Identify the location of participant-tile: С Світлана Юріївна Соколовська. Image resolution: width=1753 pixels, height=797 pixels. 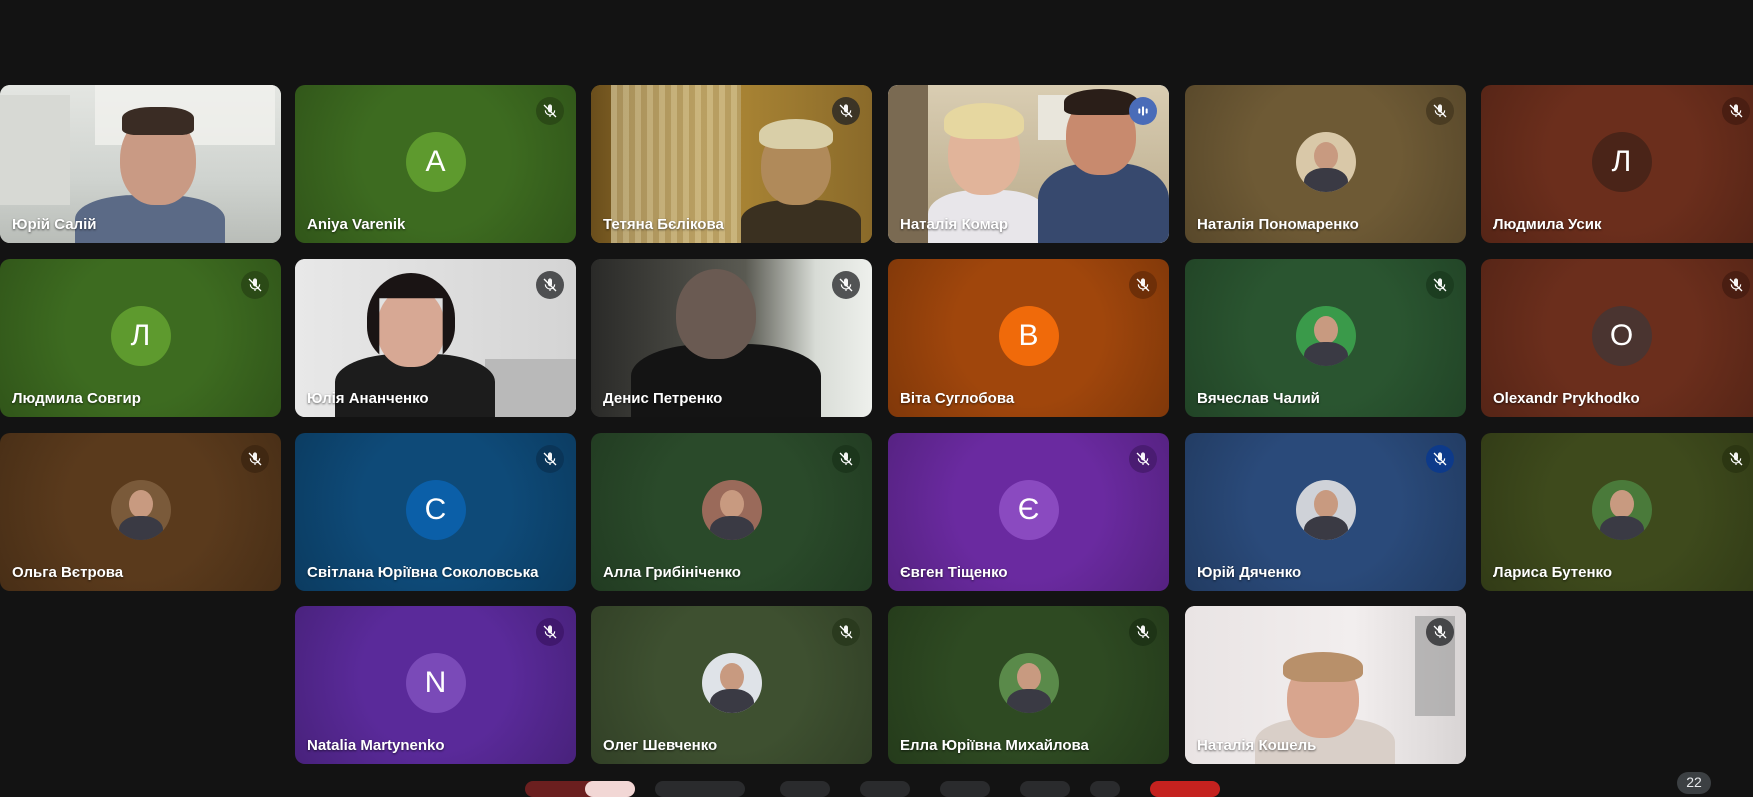
(435, 512).